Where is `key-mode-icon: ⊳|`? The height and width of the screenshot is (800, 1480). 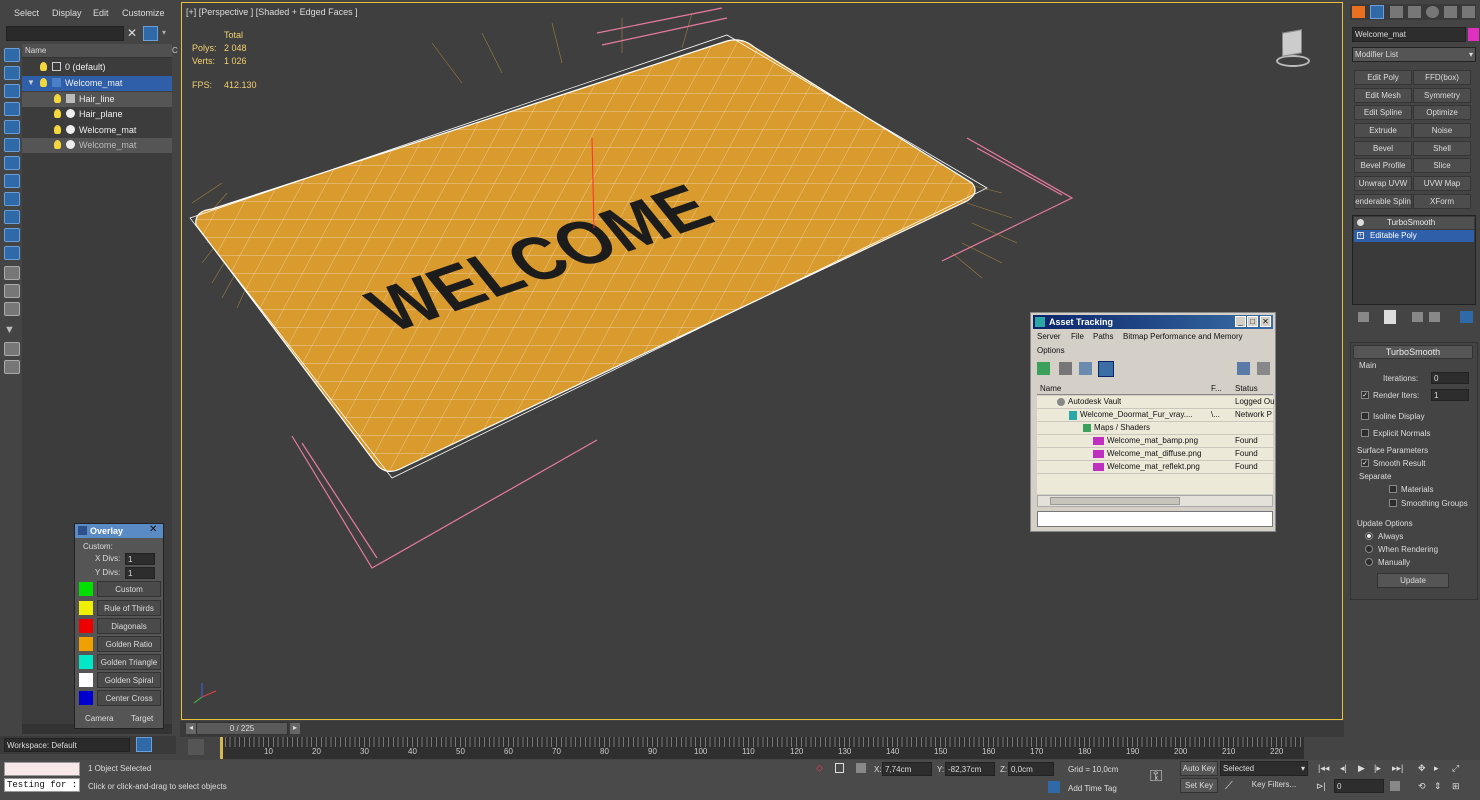 key-mode-icon: ⊳| is located at coordinates (1321, 786).